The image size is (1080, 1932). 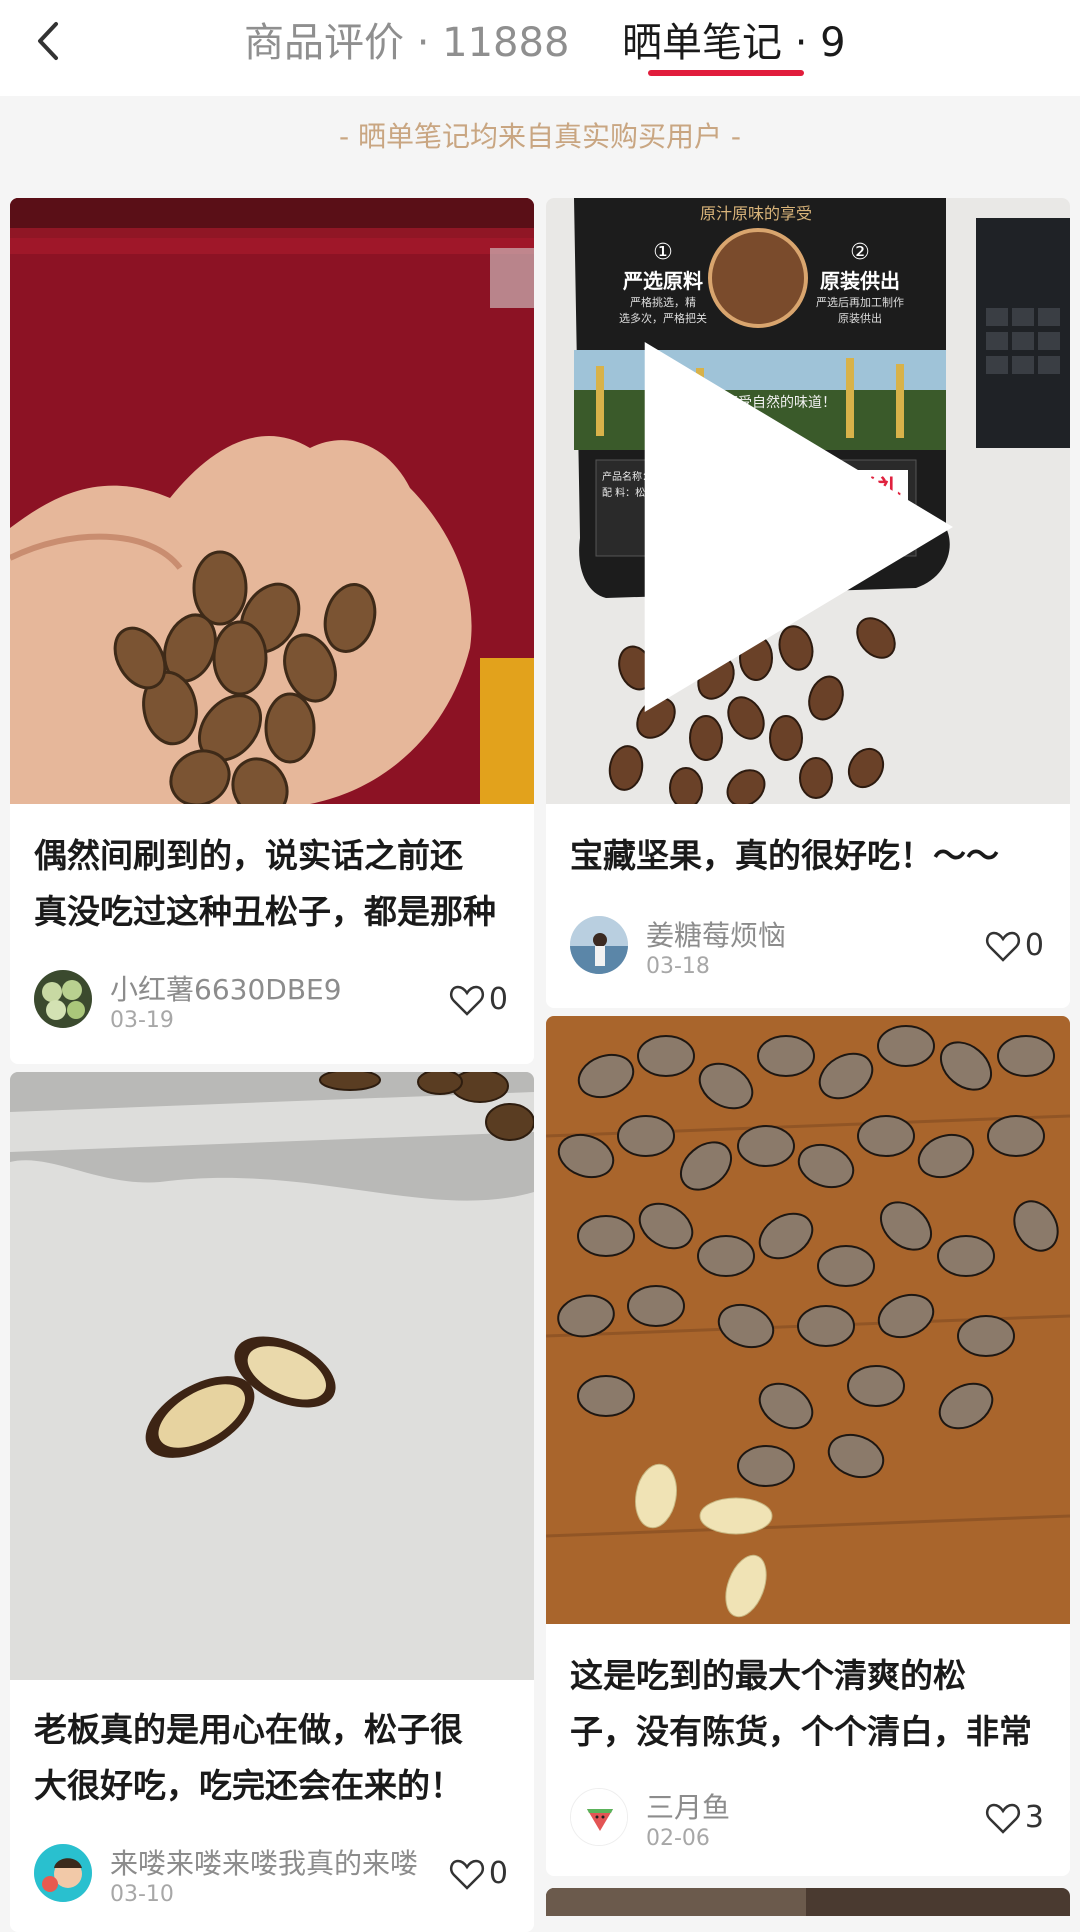 I want to click on username: 来喽来喽来喽我真的来喽, so click(x=264, y=1862).